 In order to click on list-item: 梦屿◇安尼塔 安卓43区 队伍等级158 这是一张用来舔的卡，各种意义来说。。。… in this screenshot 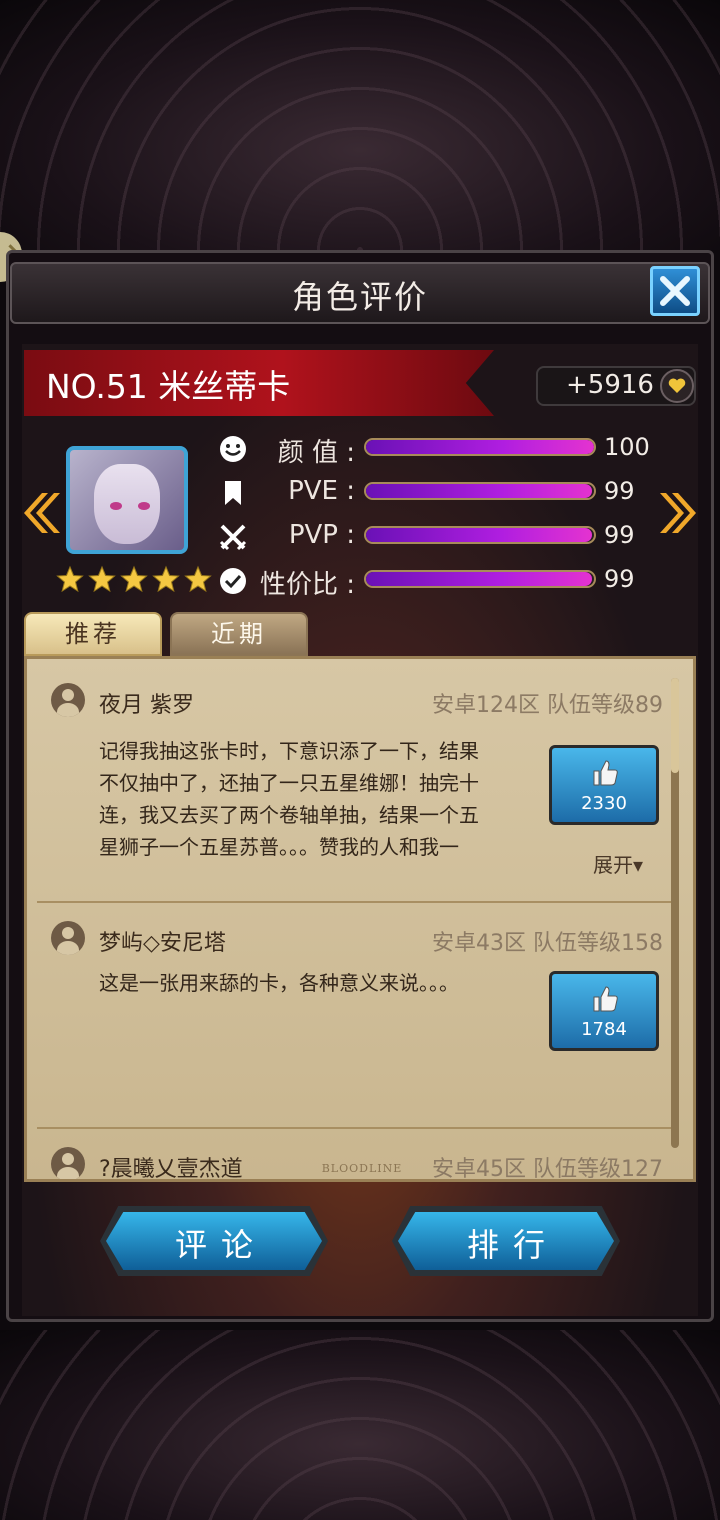, I will do `click(357, 1016)`.